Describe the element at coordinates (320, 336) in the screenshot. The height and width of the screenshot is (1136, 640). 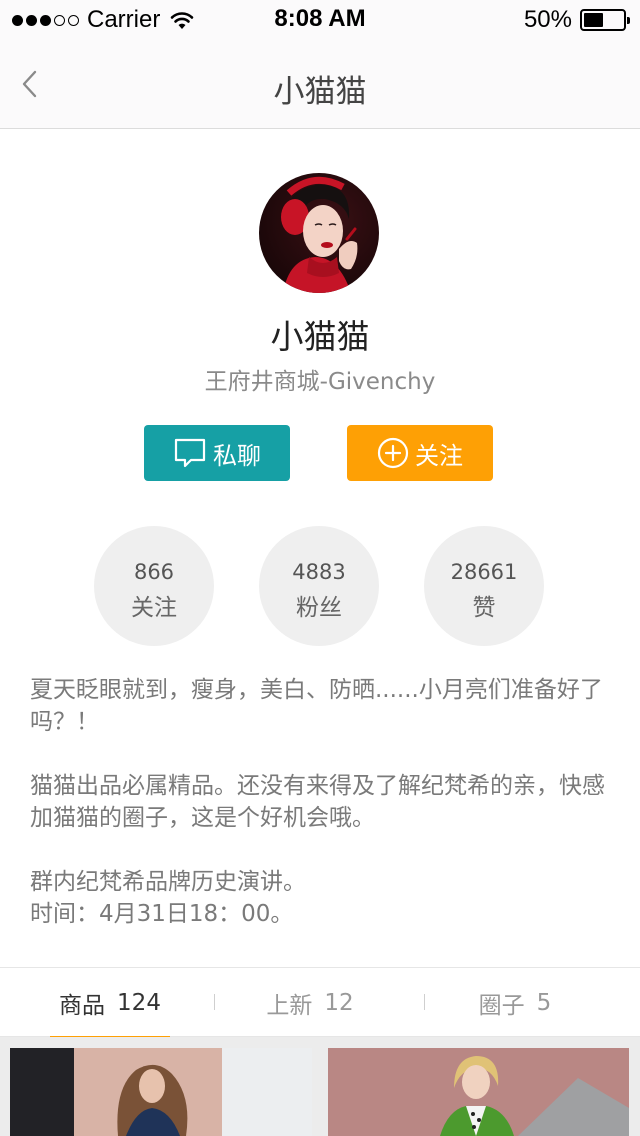
I see `profile-name: 小猫猫` at that location.